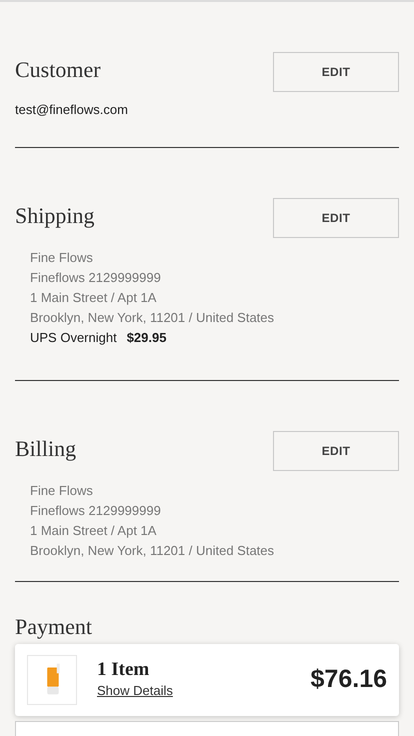 This screenshot has height=736, width=414. Describe the element at coordinates (72, 110) in the screenshot. I see `email-text: test@fineflows.com` at that location.